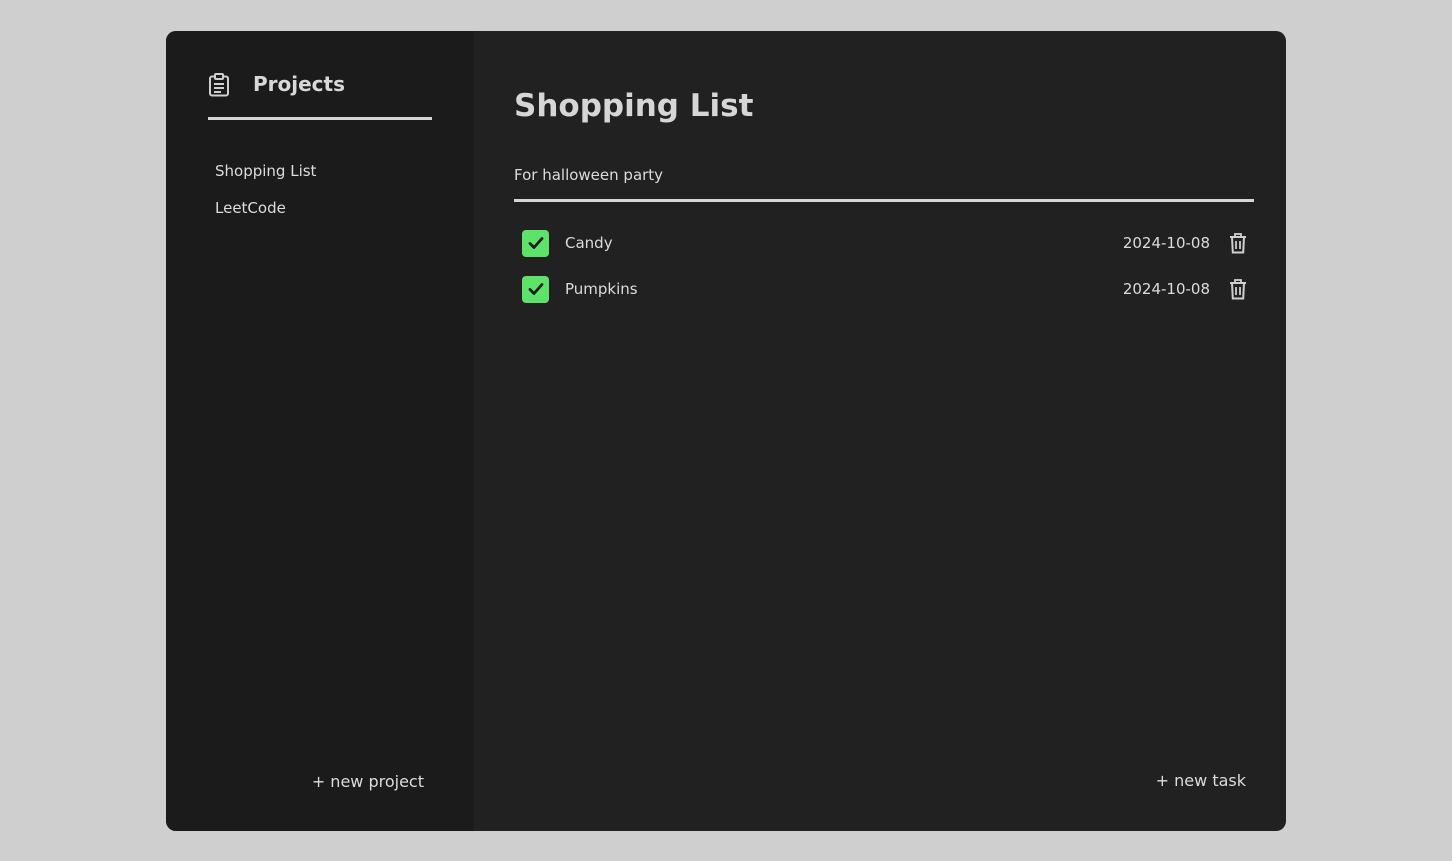 This screenshot has width=1452, height=861. I want to click on task-name: Candy, so click(589, 243).